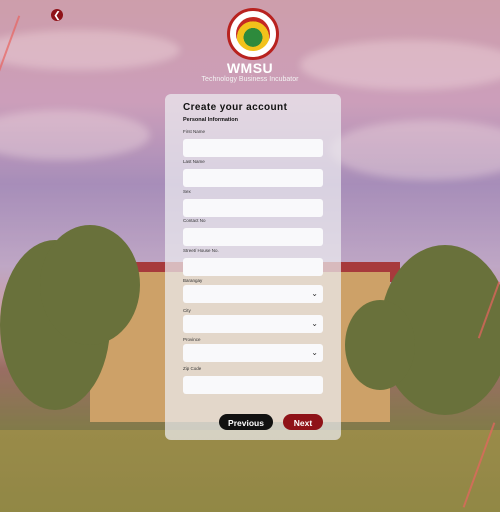 Image resolution: width=500 pixels, height=512 pixels. I want to click on field-sex: Sex, so click(253, 203).